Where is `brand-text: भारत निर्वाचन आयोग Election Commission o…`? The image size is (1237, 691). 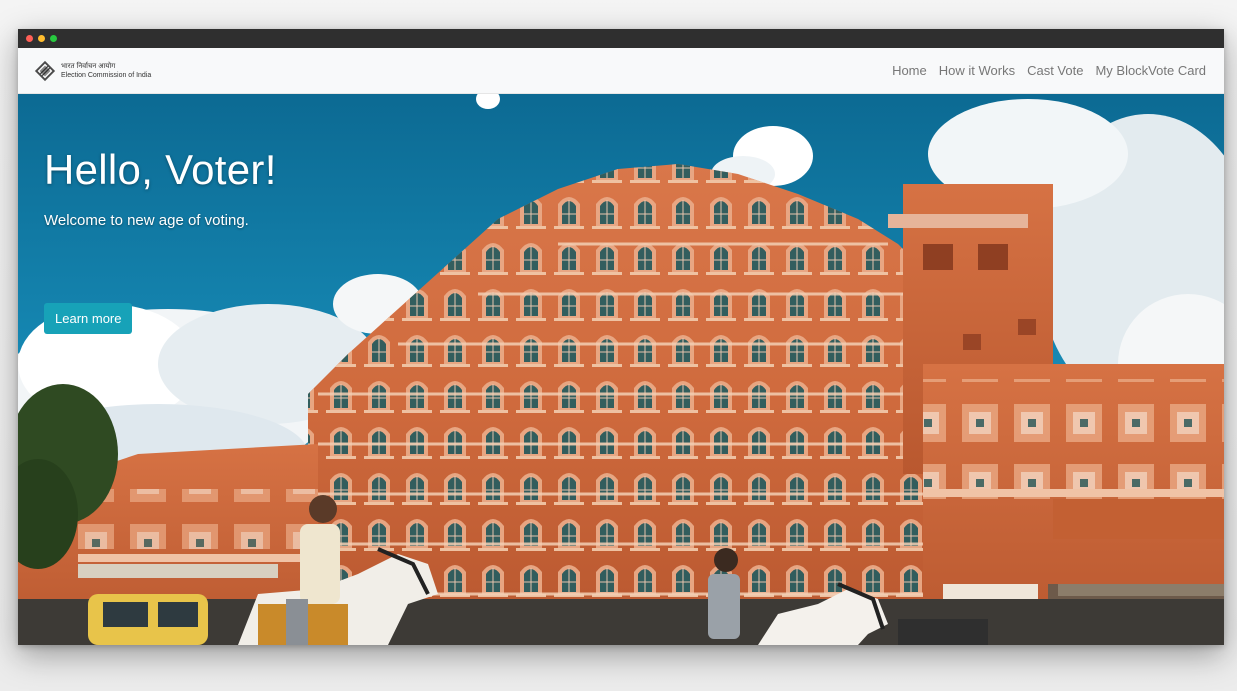
brand-text: भारत निर्वाचन आयोग Election Commission o… is located at coordinates (106, 71).